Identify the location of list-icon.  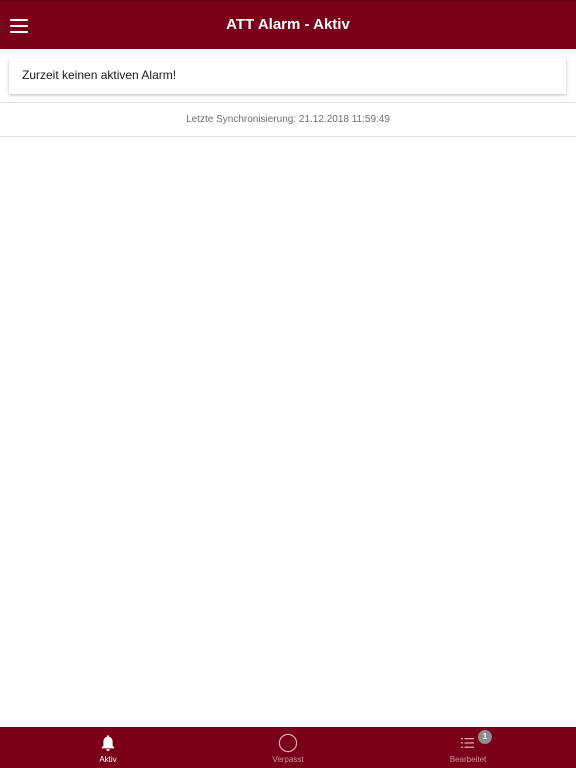
(467, 743).